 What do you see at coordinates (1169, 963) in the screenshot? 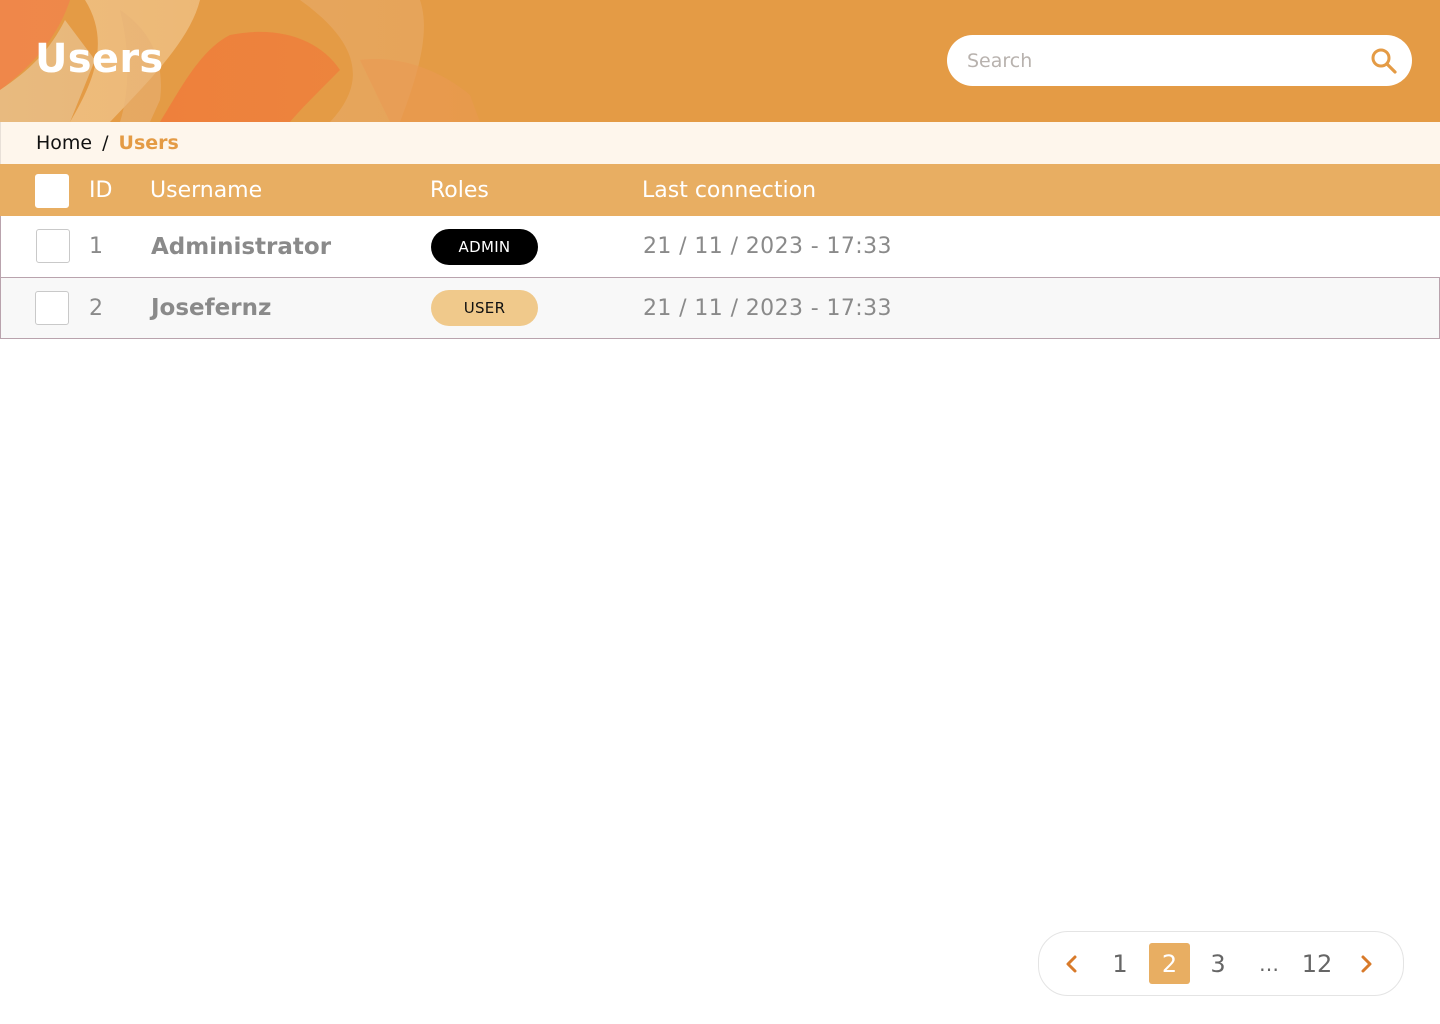
I see `page-button-2: 2` at bounding box center [1169, 963].